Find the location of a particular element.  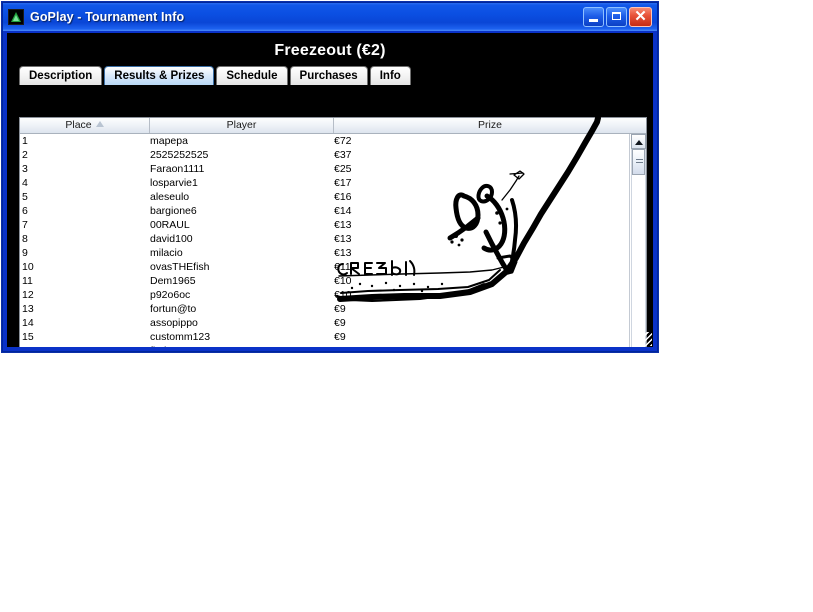

scrollbar-track is located at coordinates (638, 248).